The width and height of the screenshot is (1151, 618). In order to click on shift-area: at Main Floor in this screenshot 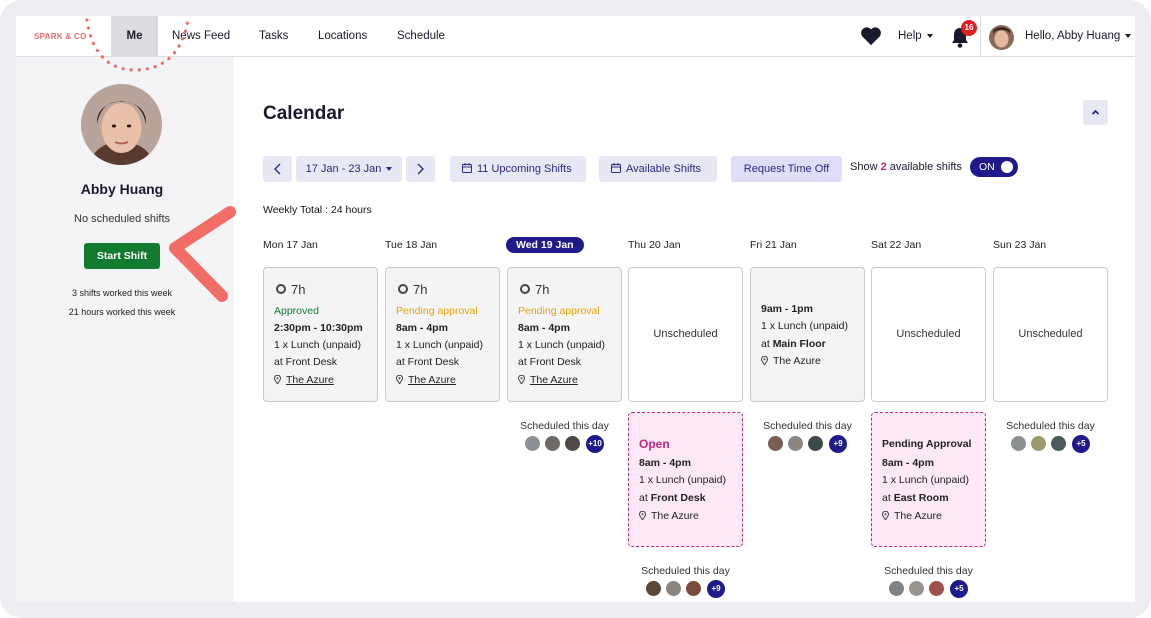, I will do `click(793, 344)`.